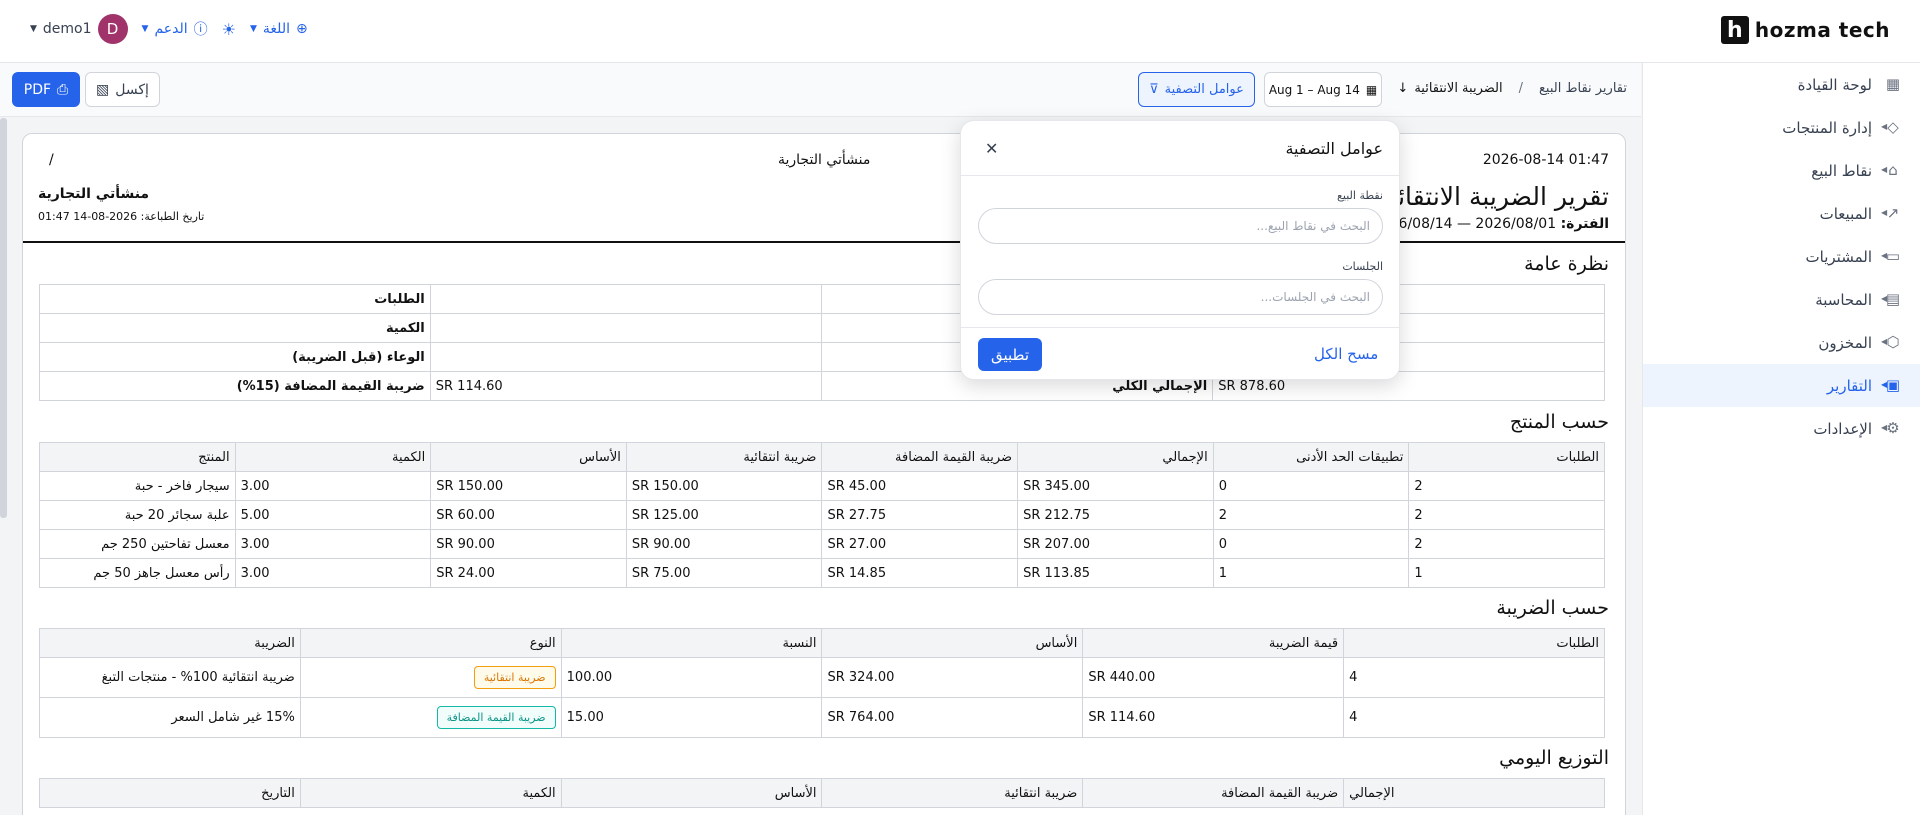 Image resolution: width=1920 pixels, height=815 pixels. Describe the element at coordinates (103, 89) in the screenshot. I see `excel-file-icon: ▧` at that location.